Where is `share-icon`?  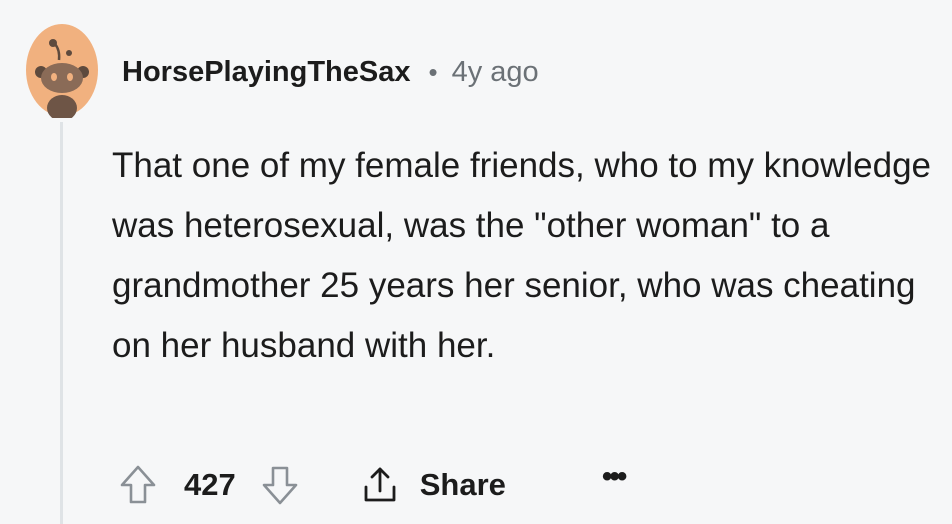 share-icon is located at coordinates (380, 485).